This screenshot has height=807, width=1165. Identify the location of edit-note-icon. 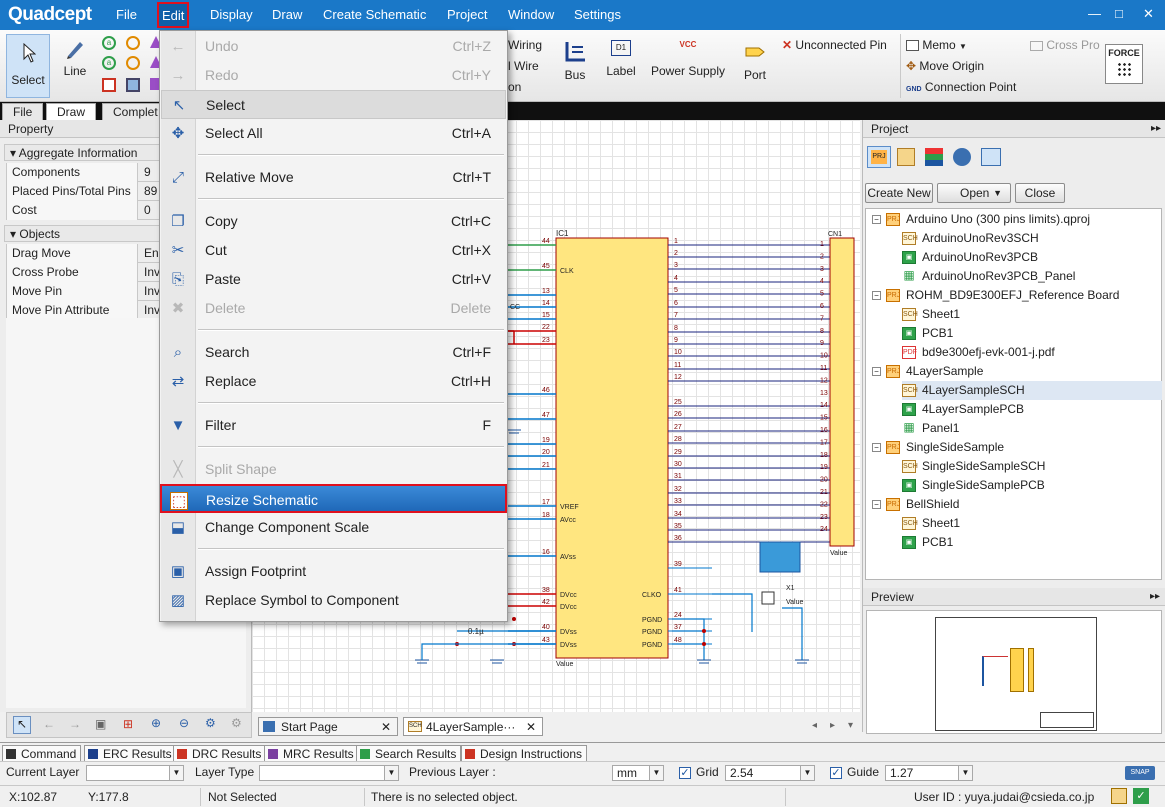
(1119, 796).